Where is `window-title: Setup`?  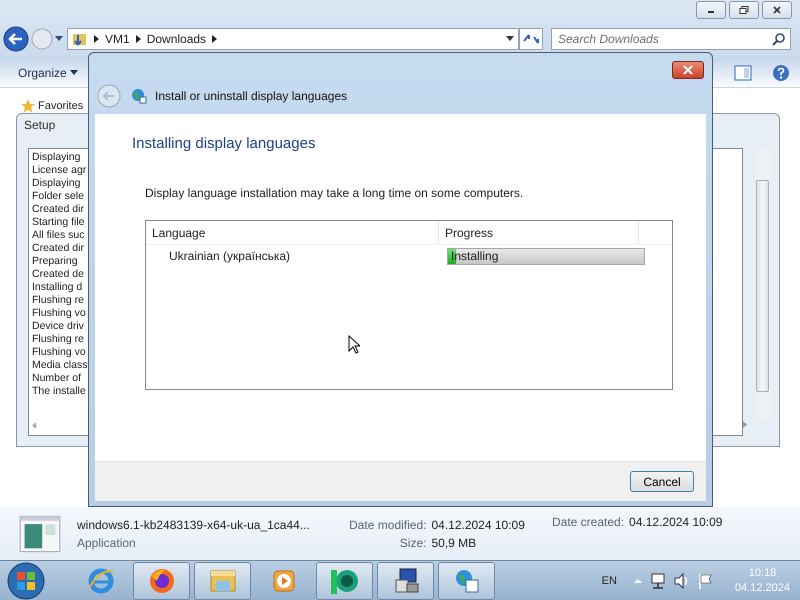
window-title: Setup is located at coordinates (40, 125).